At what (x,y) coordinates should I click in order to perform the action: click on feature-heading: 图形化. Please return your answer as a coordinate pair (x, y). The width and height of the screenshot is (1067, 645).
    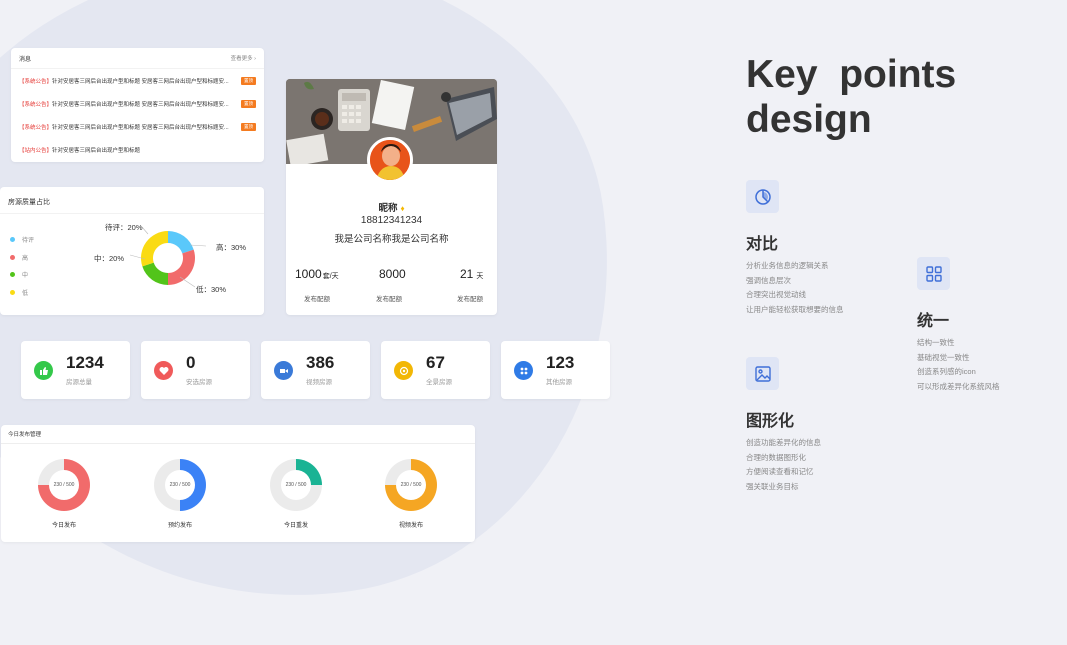
    Looking at the image, I should click on (770, 421).